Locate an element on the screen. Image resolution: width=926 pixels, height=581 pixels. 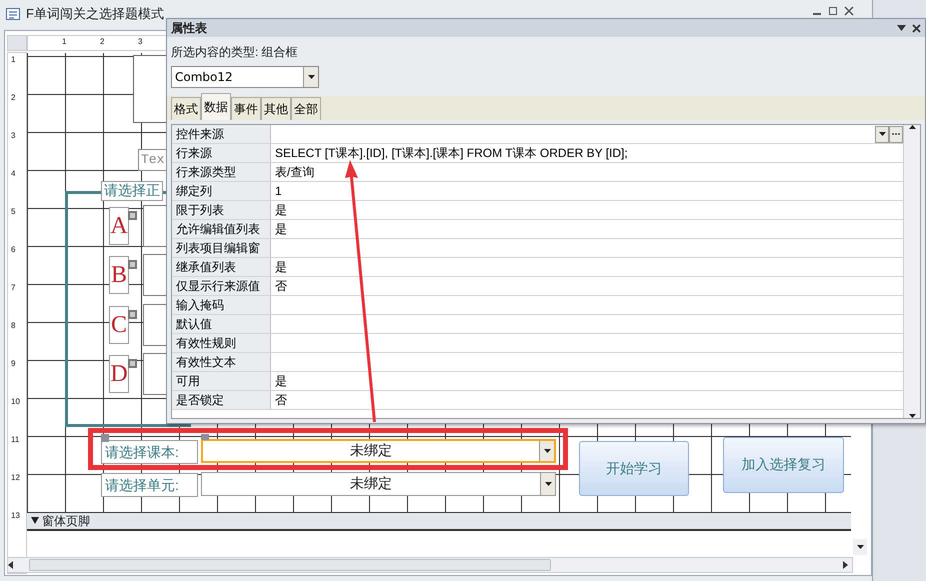
property-value: 1 is located at coordinates (278, 191).